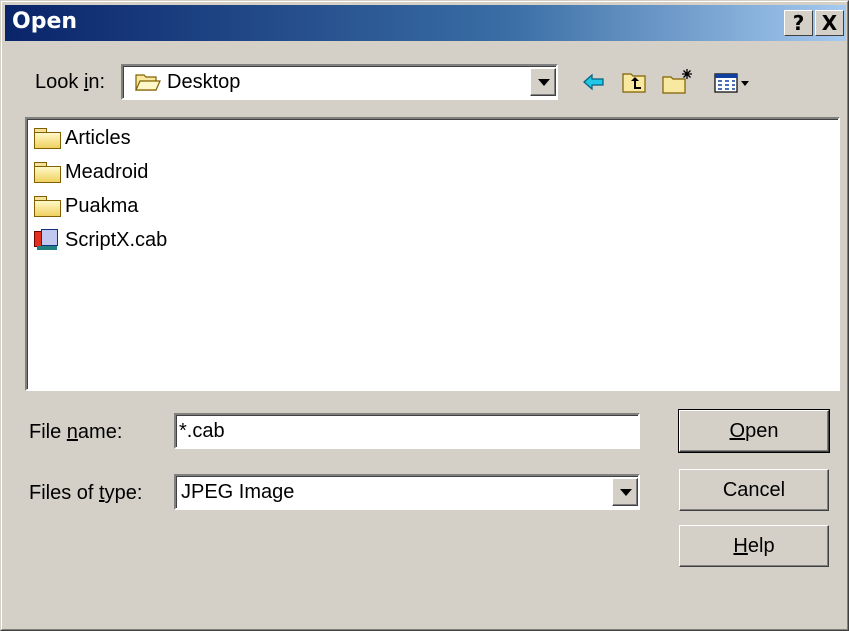 This screenshot has height=631, width=849. Describe the element at coordinates (76, 432) in the screenshot. I see `file-name-field-label: File name:` at that location.